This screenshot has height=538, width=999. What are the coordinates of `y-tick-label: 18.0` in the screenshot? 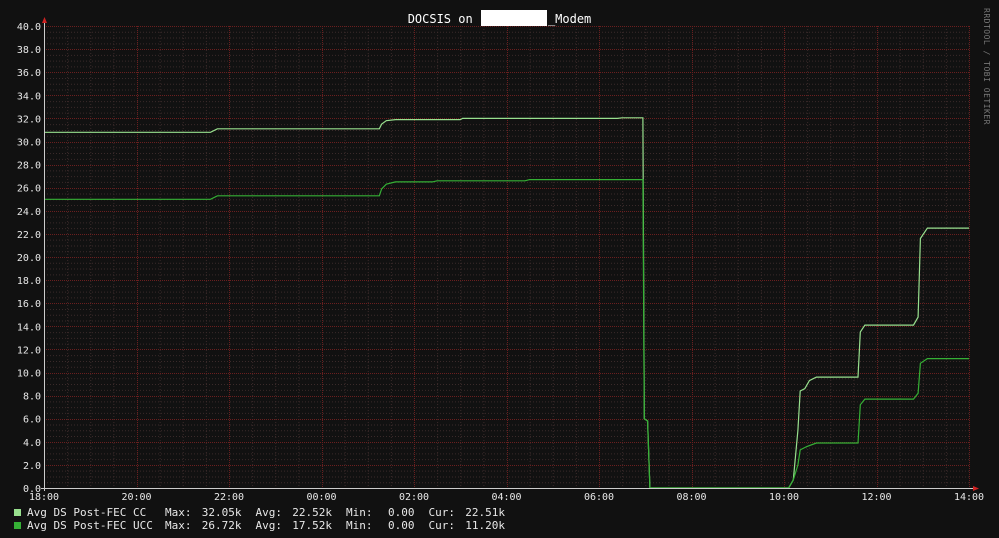 It's located at (29, 281).